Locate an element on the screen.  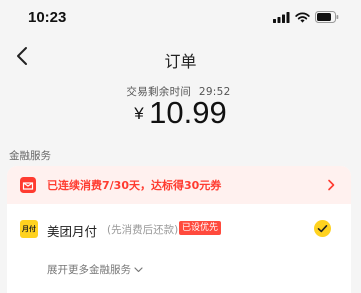
expand-more-label: 展开更多金融服务 is located at coordinates (89, 270).